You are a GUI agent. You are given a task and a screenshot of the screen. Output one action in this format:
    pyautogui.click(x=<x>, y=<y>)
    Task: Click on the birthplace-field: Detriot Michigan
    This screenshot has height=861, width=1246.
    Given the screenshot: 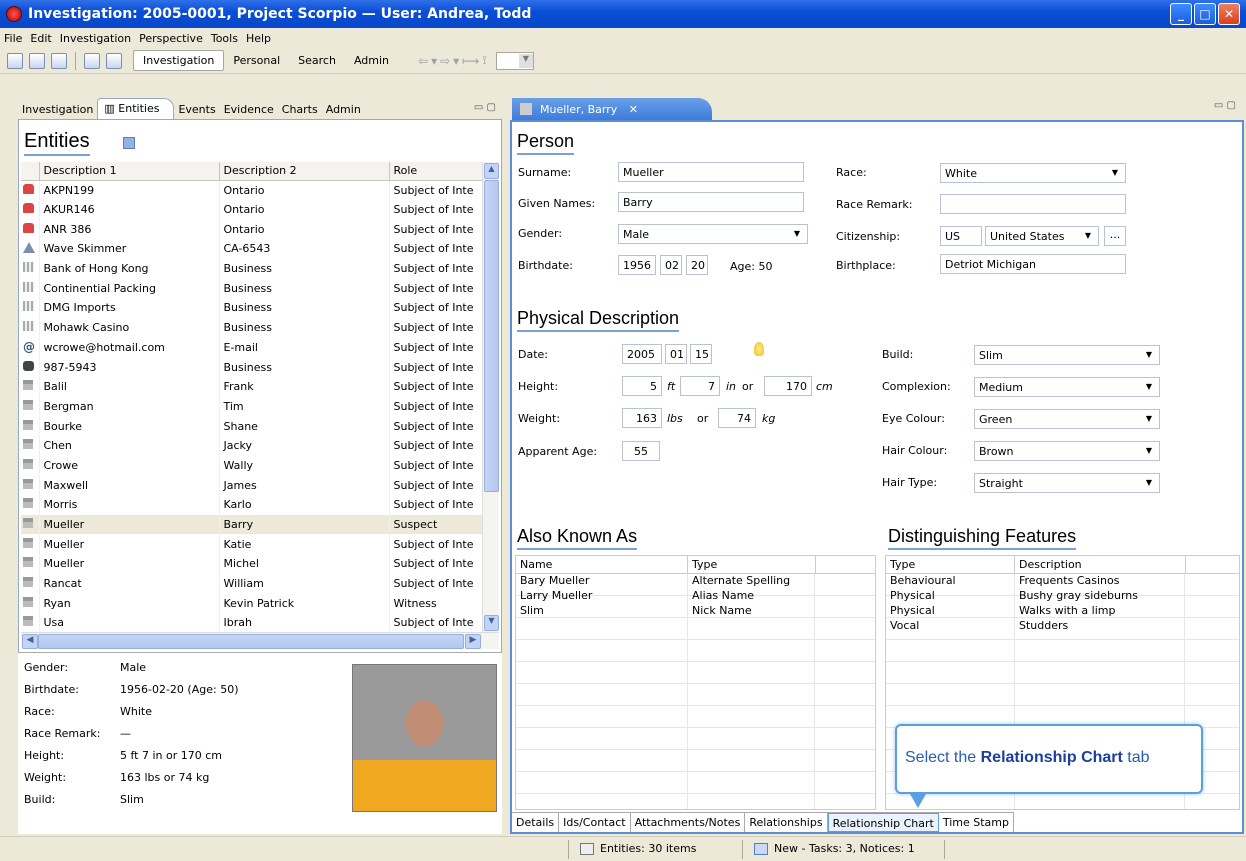 What is the action you would take?
    pyautogui.click(x=1033, y=264)
    